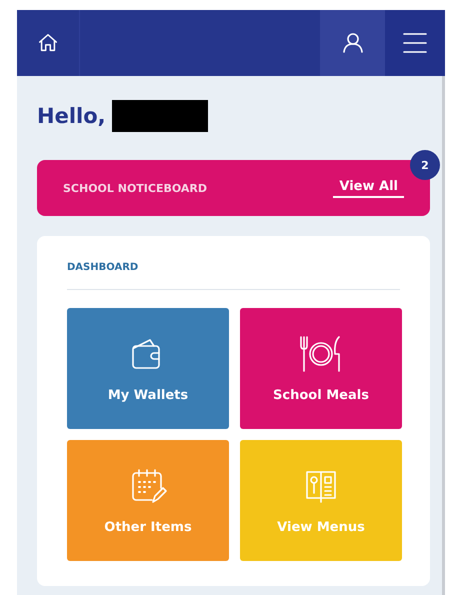  Describe the element at coordinates (233, 276) in the screenshot. I see `dashboard-title: DASHBOARD` at that location.